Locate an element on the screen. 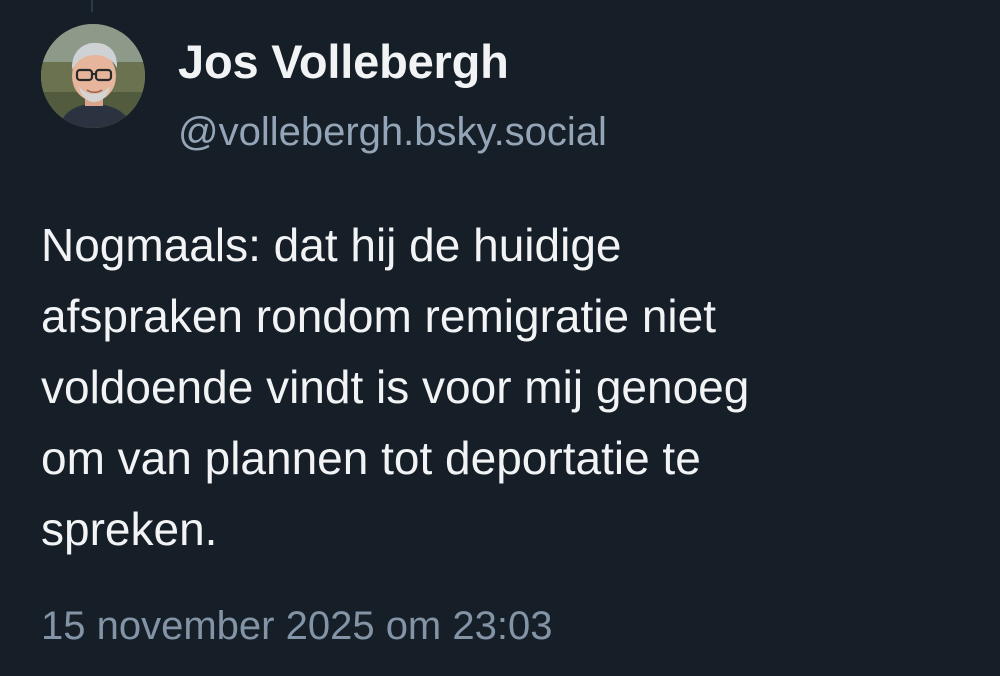 This screenshot has height=676, width=1000. author-handle: @vollebergh.bsky.social is located at coordinates (392, 132).